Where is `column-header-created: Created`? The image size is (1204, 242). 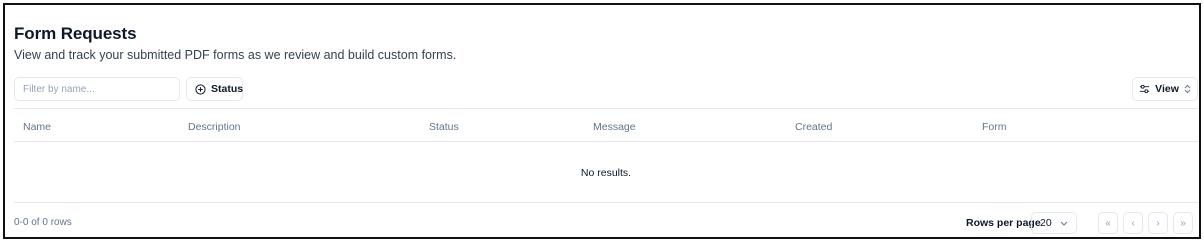
column-header-created: Created is located at coordinates (813, 127).